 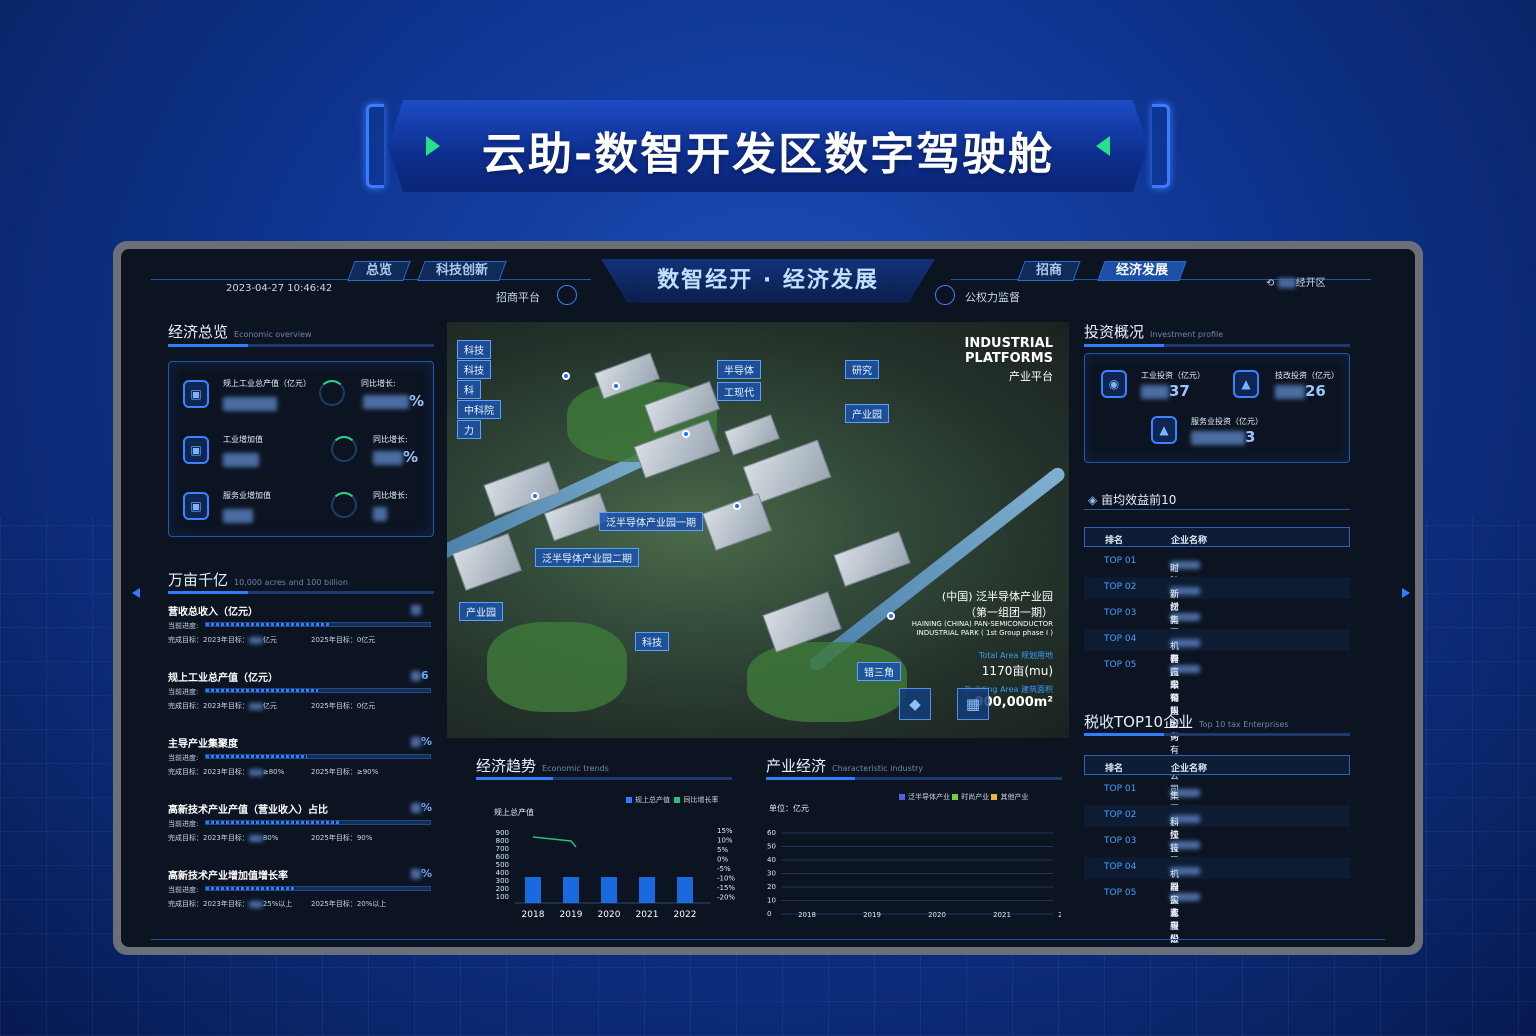 I want to click on section-title: 经济趋势, so click(x=506, y=766).